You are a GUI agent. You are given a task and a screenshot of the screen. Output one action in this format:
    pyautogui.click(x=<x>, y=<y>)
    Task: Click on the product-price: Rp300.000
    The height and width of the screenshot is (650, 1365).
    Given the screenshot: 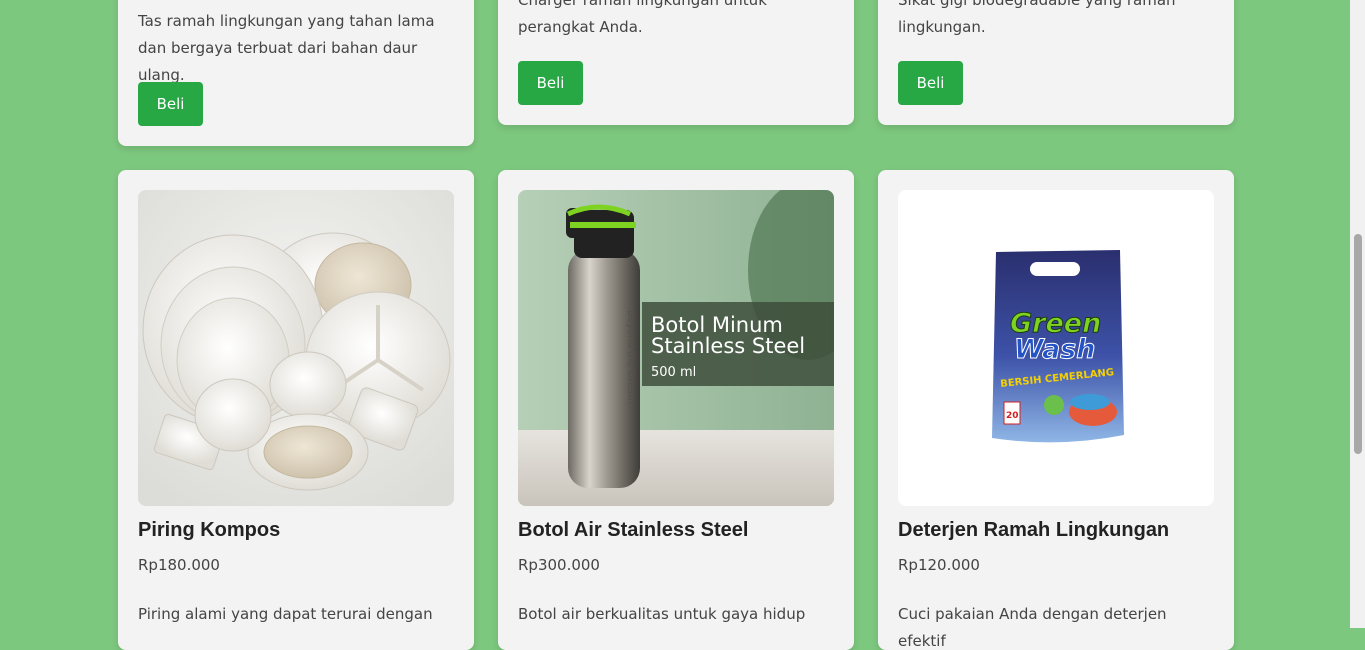 What is the action you would take?
    pyautogui.click(x=559, y=565)
    